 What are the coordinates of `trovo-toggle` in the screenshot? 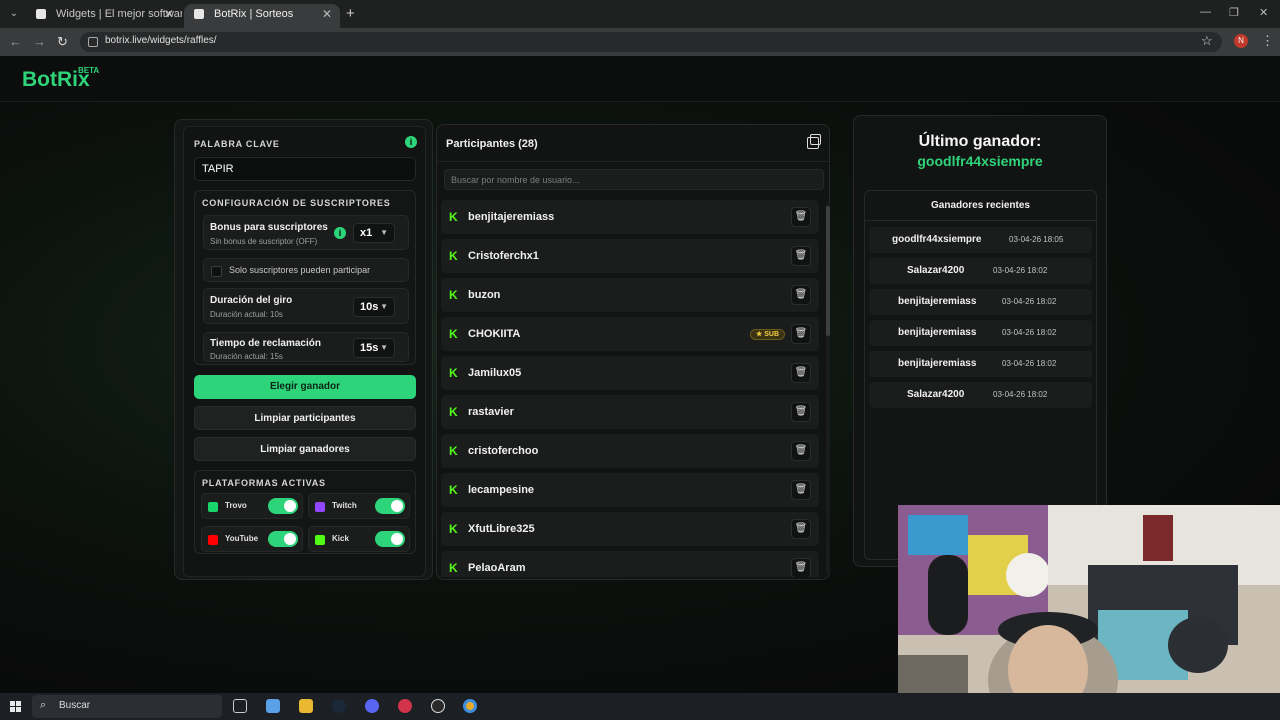 It's located at (283, 506).